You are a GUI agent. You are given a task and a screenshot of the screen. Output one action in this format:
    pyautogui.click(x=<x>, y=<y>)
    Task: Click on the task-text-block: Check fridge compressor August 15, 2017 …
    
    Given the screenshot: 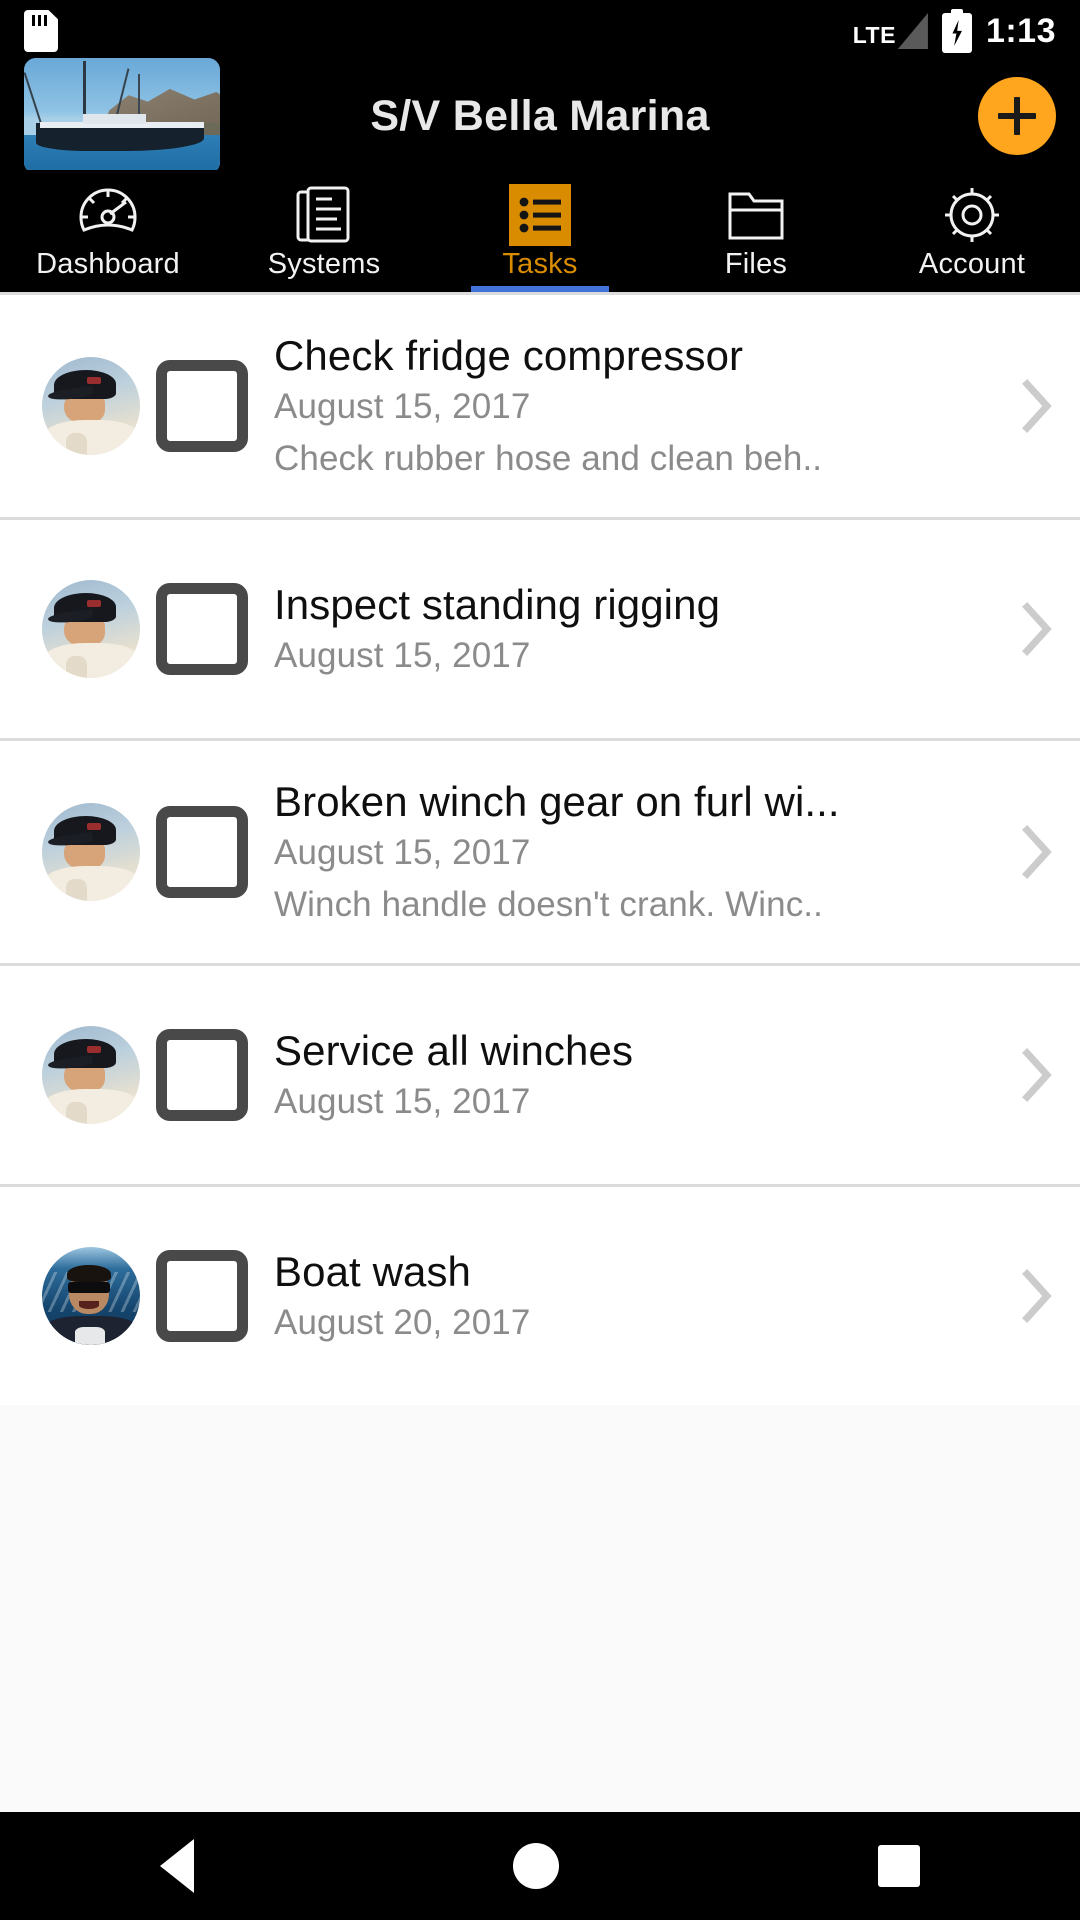 What is the action you would take?
    pyautogui.click(x=634, y=405)
    